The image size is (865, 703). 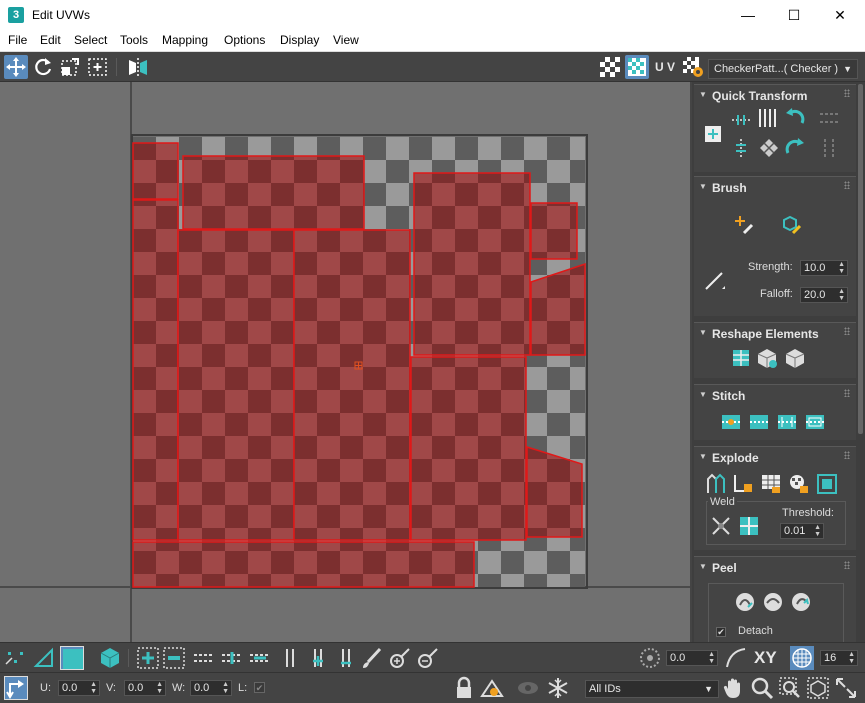 I want to click on detach-edge-button, so click(x=743, y=484).